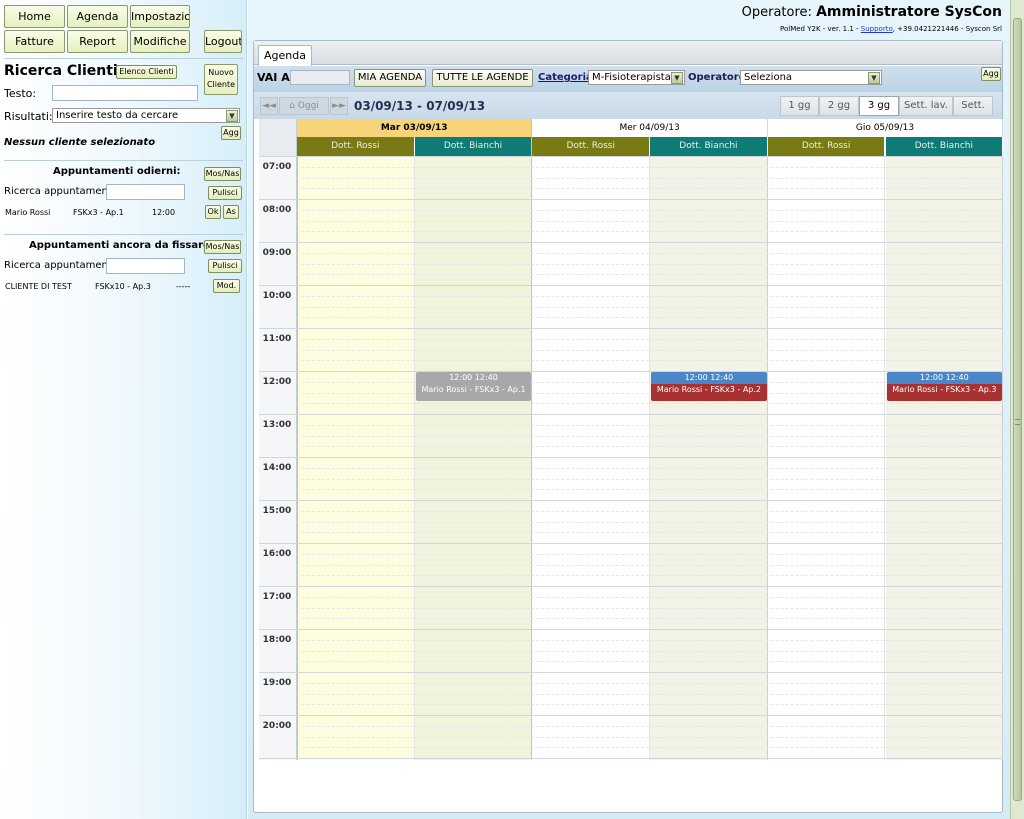  What do you see at coordinates (799, 106) in the screenshot?
I see `view-1gg-button: 1 gg` at bounding box center [799, 106].